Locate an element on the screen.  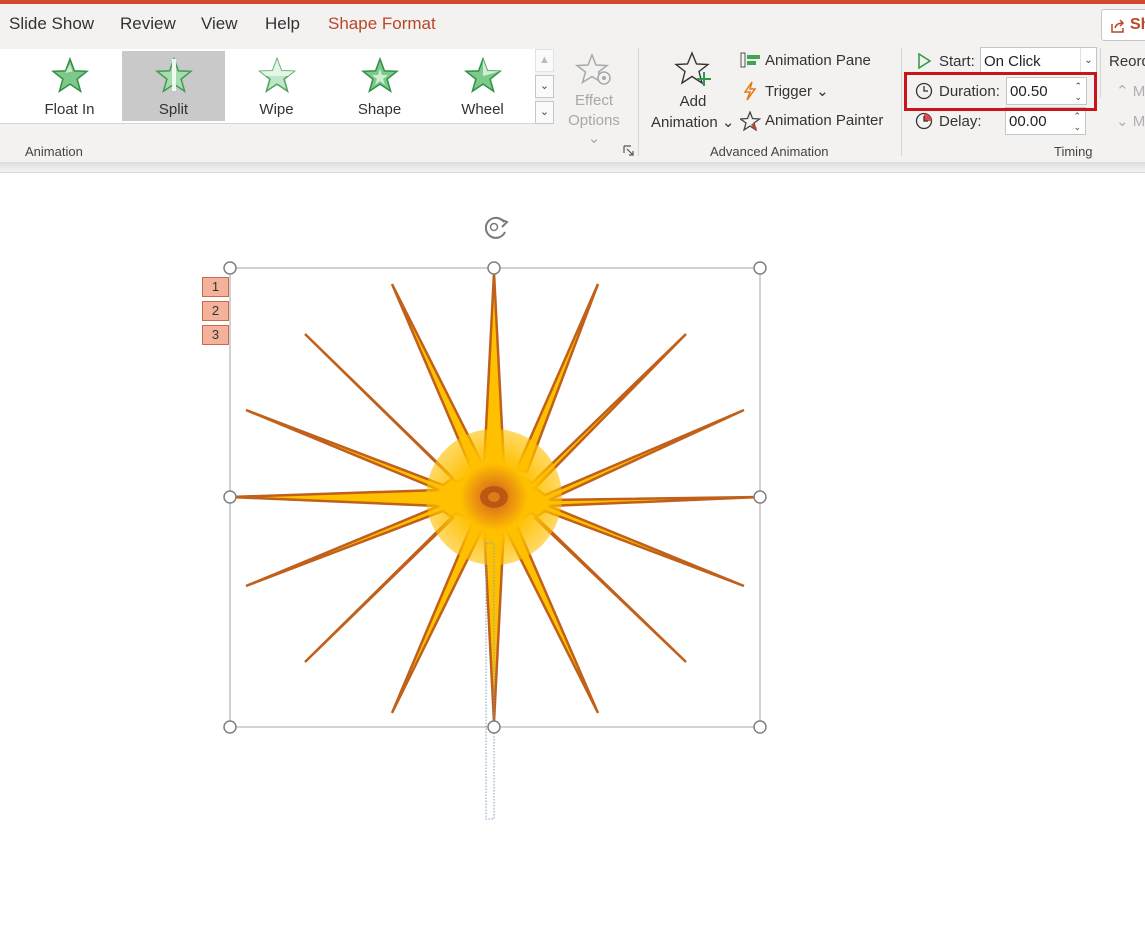
start-value: On Click is located at coordinates (1012, 61).